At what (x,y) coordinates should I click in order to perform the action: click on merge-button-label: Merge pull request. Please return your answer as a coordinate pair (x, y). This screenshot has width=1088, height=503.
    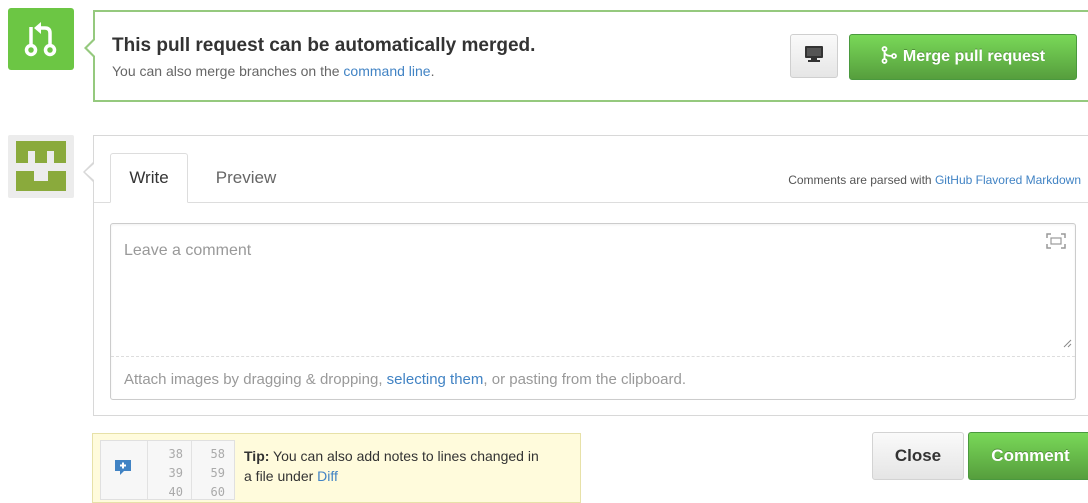
    Looking at the image, I should click on (974, 56).